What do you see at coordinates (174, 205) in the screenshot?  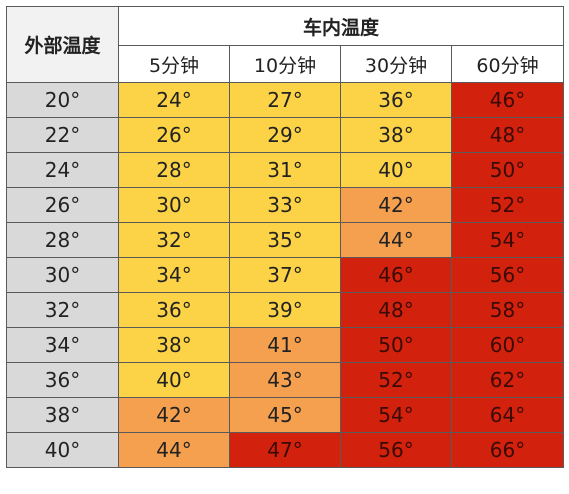 I see `inside-temperature-cell: 30°` at bounding box center [174, 205].